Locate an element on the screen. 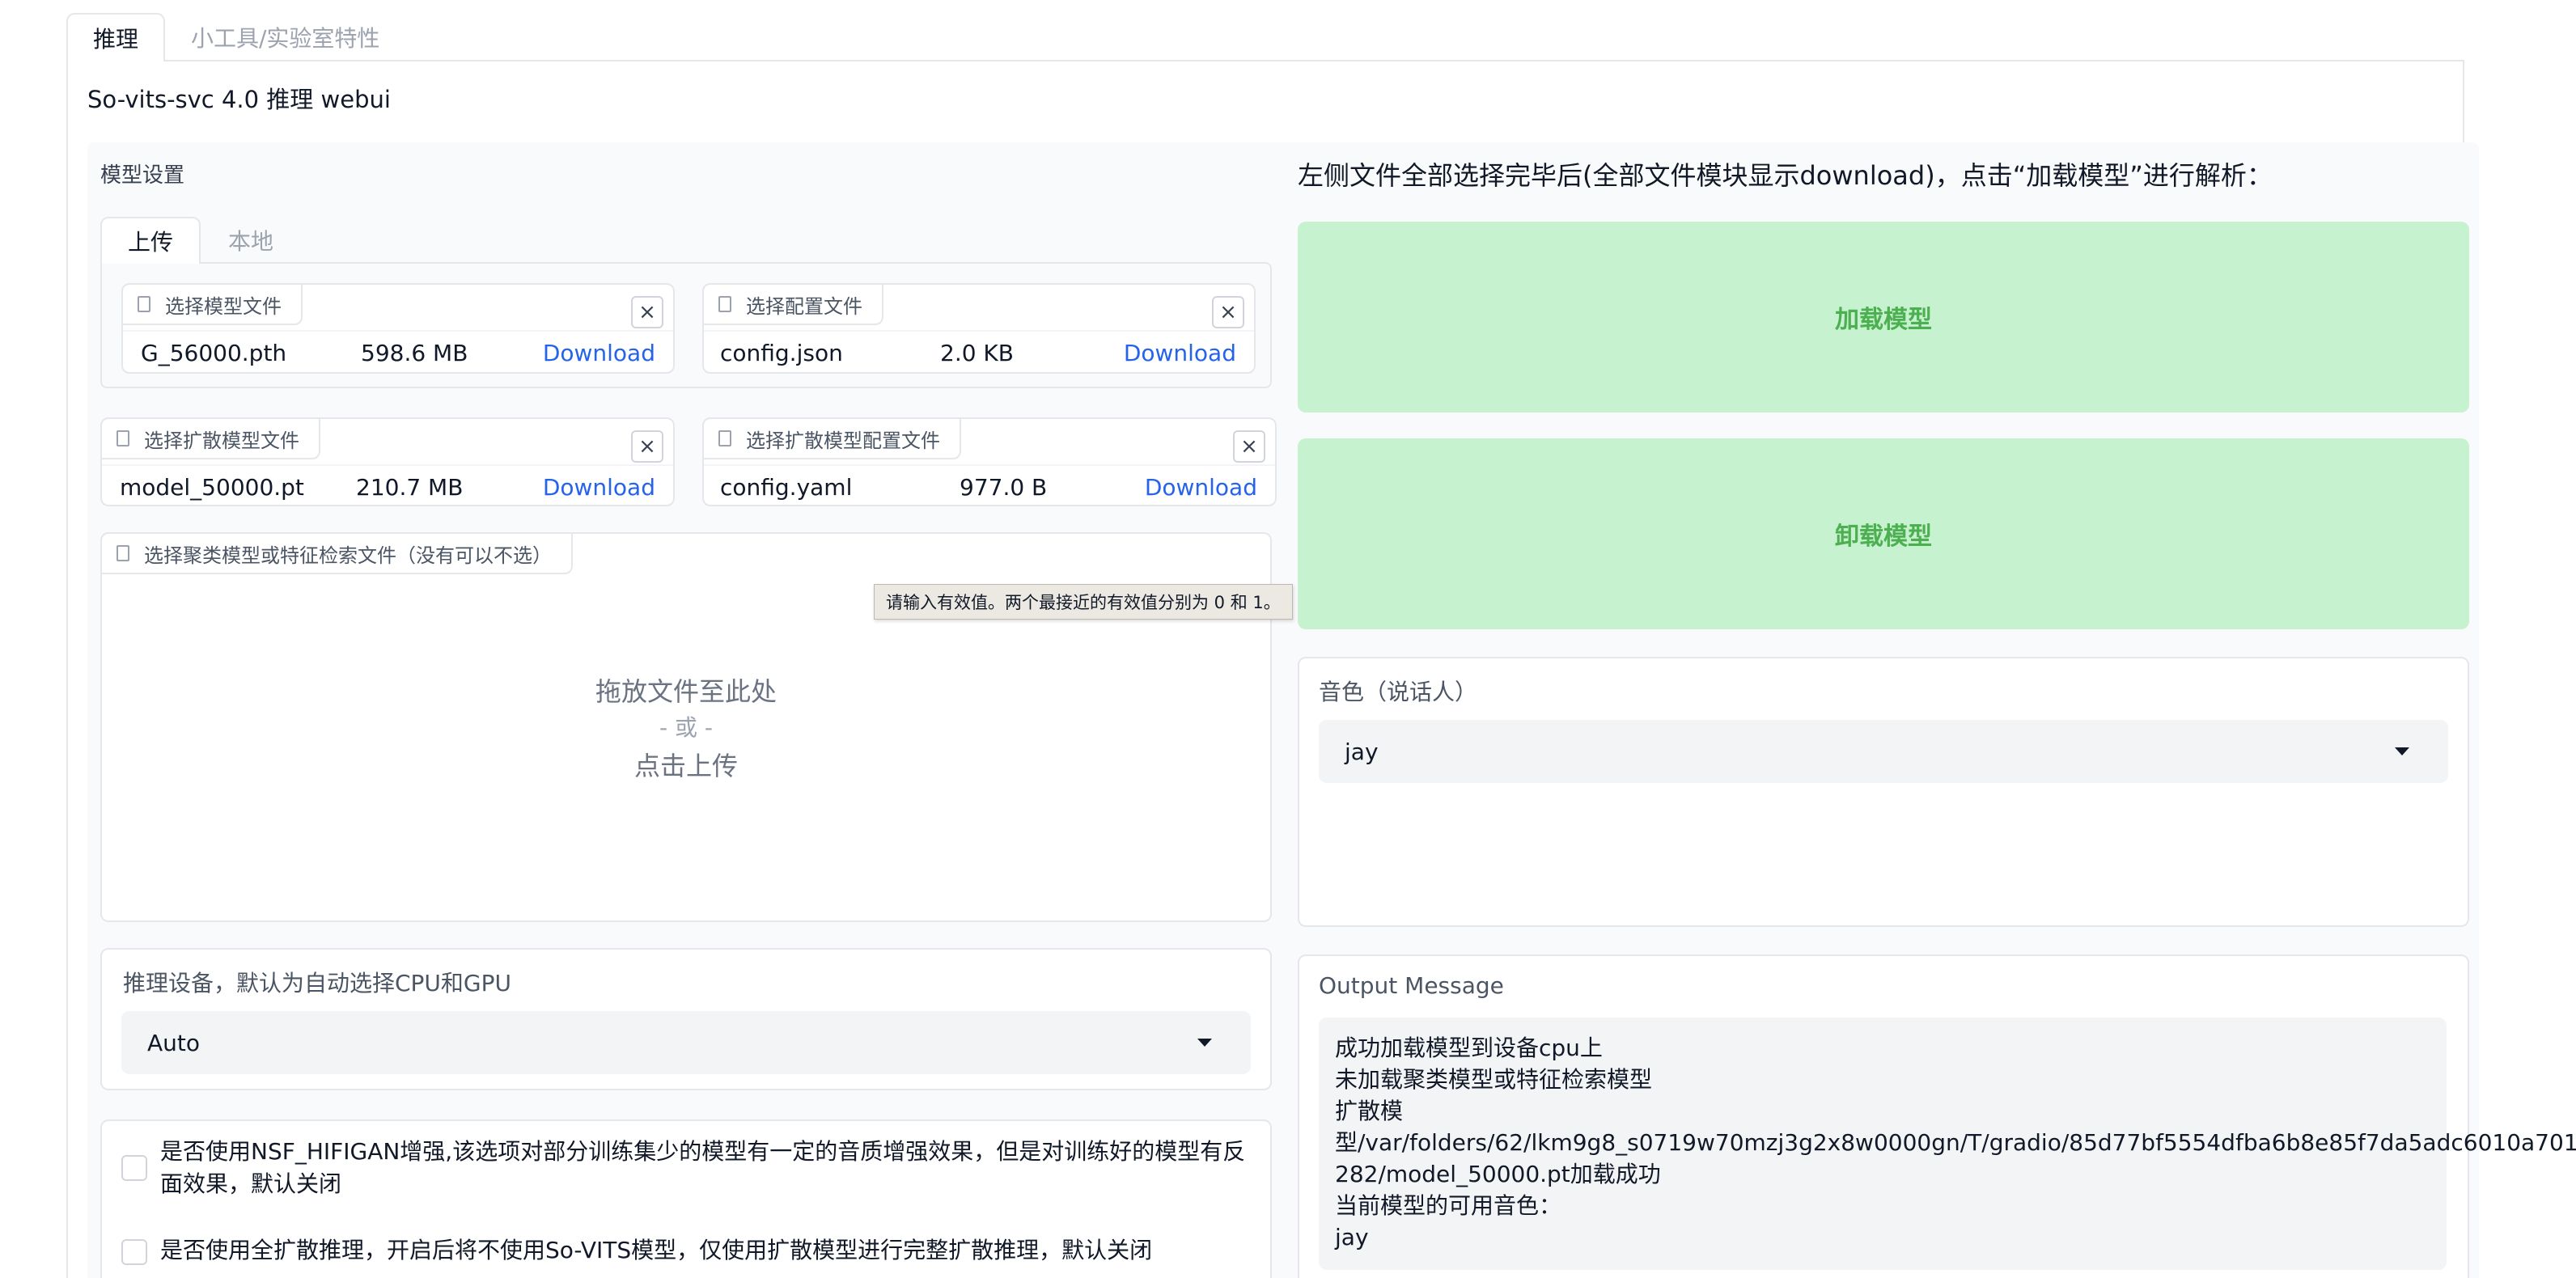 The image size is (2576, 1278). file-name: config.json is located at coordinates (781, 353).